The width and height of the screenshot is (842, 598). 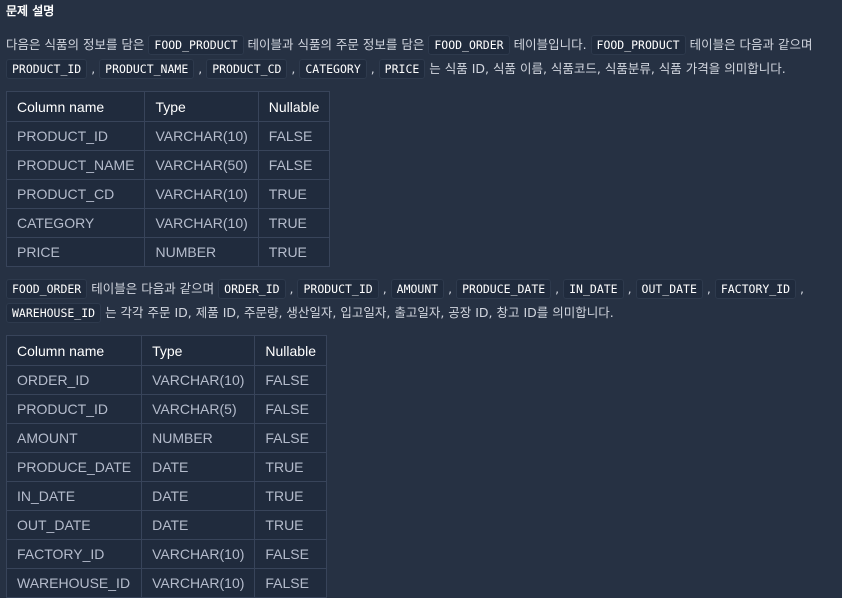 I want to click on intro-text: 테이블은 다음과 같으며, so click(x=749, y=44).